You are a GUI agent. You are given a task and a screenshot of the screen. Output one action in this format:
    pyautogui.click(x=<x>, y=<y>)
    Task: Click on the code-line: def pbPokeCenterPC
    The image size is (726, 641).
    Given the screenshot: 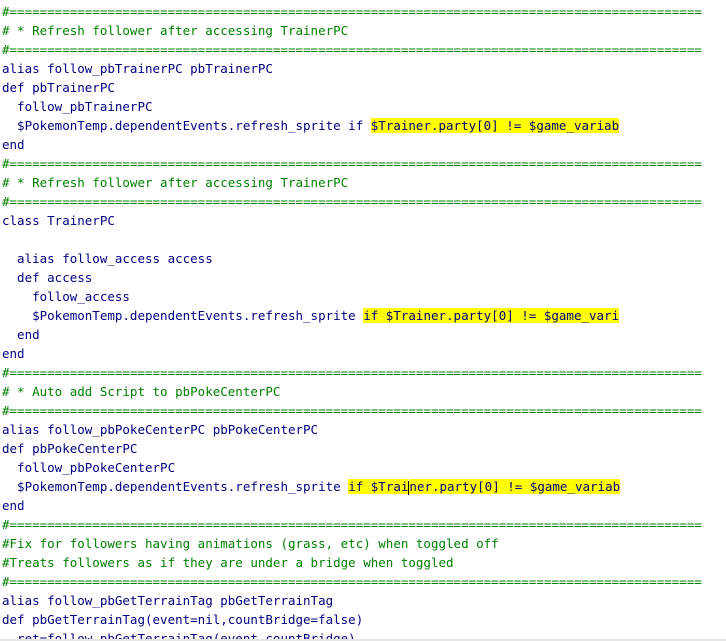 What is the action you would take?
    pyautogui.click(x=363, y=448)
    